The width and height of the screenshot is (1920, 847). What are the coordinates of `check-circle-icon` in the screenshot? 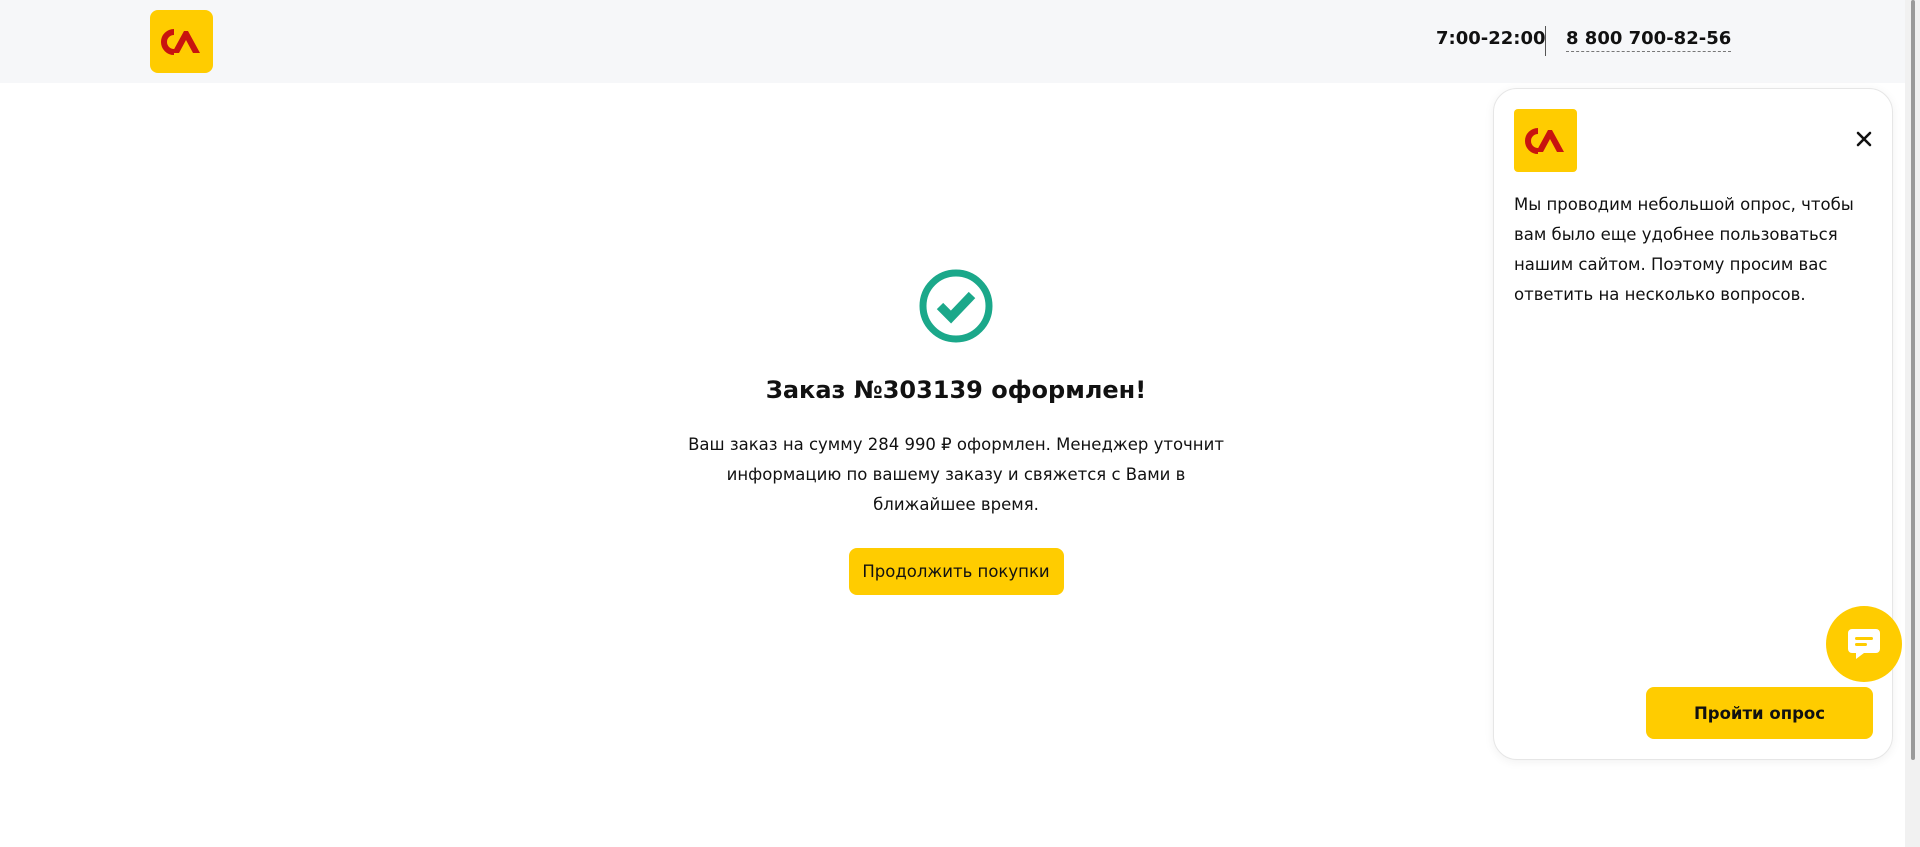 It's located at (956, 306).